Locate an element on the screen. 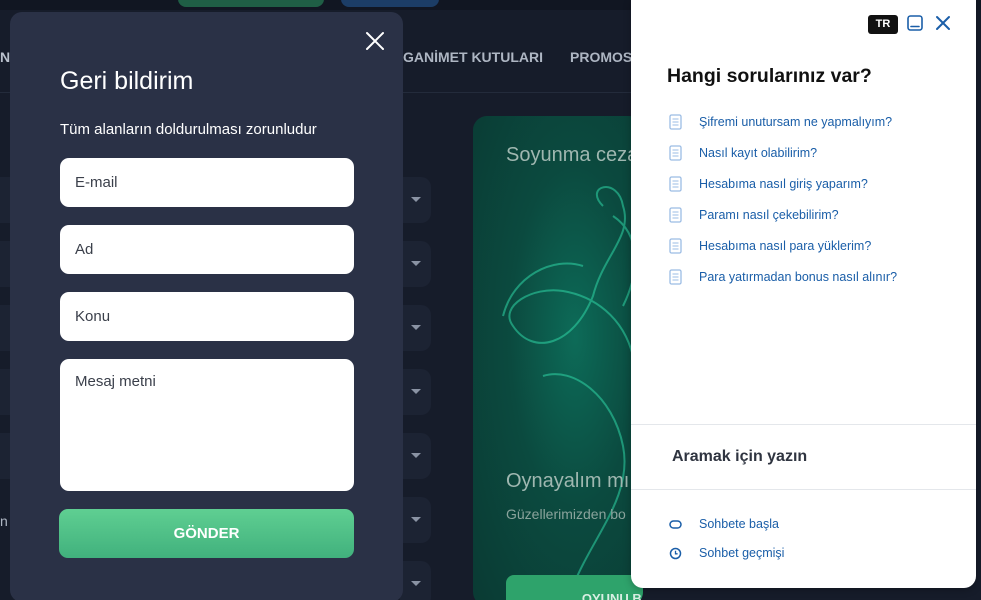 This screenshot has height=600, width=981. promo-card-subtitle: Oynayalım mı is located at coordinates (568, 481).